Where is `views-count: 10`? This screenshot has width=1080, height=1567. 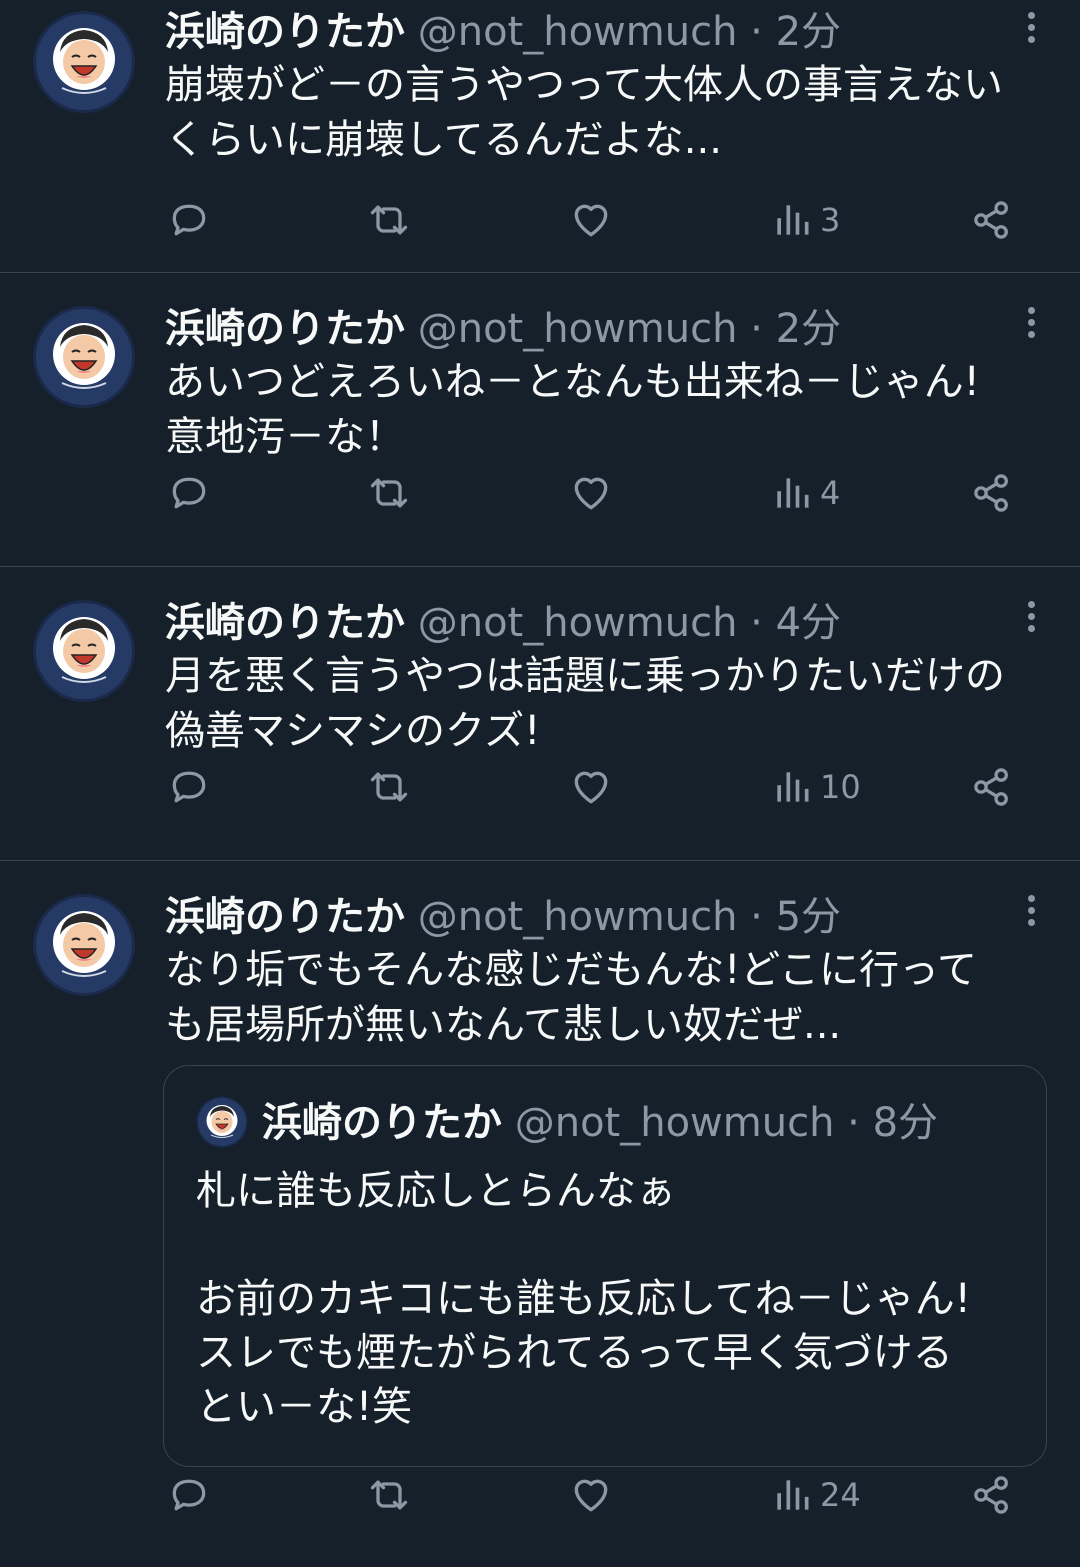 views-count: 10 is located at coordinates (840, 787).